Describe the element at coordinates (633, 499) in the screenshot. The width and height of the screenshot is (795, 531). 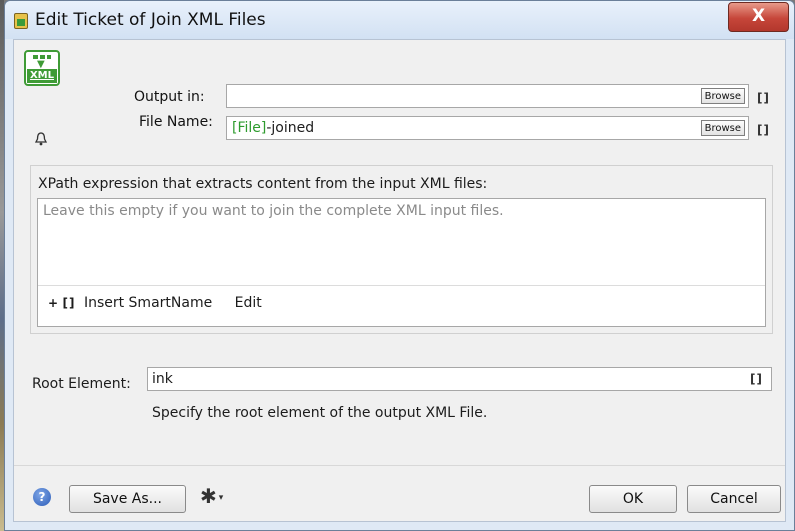
I see `ok-button: OK` at that location.